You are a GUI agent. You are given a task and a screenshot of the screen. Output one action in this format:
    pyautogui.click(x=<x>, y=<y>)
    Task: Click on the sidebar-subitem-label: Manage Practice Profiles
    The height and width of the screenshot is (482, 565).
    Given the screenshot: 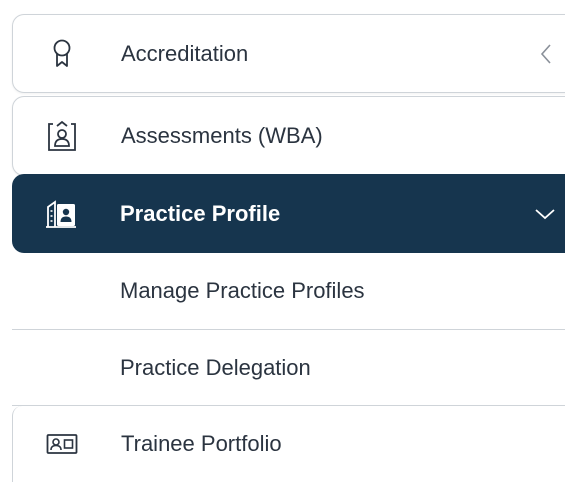 What is the action you would take?
    pyautogui.click(x=242, y=290)
    